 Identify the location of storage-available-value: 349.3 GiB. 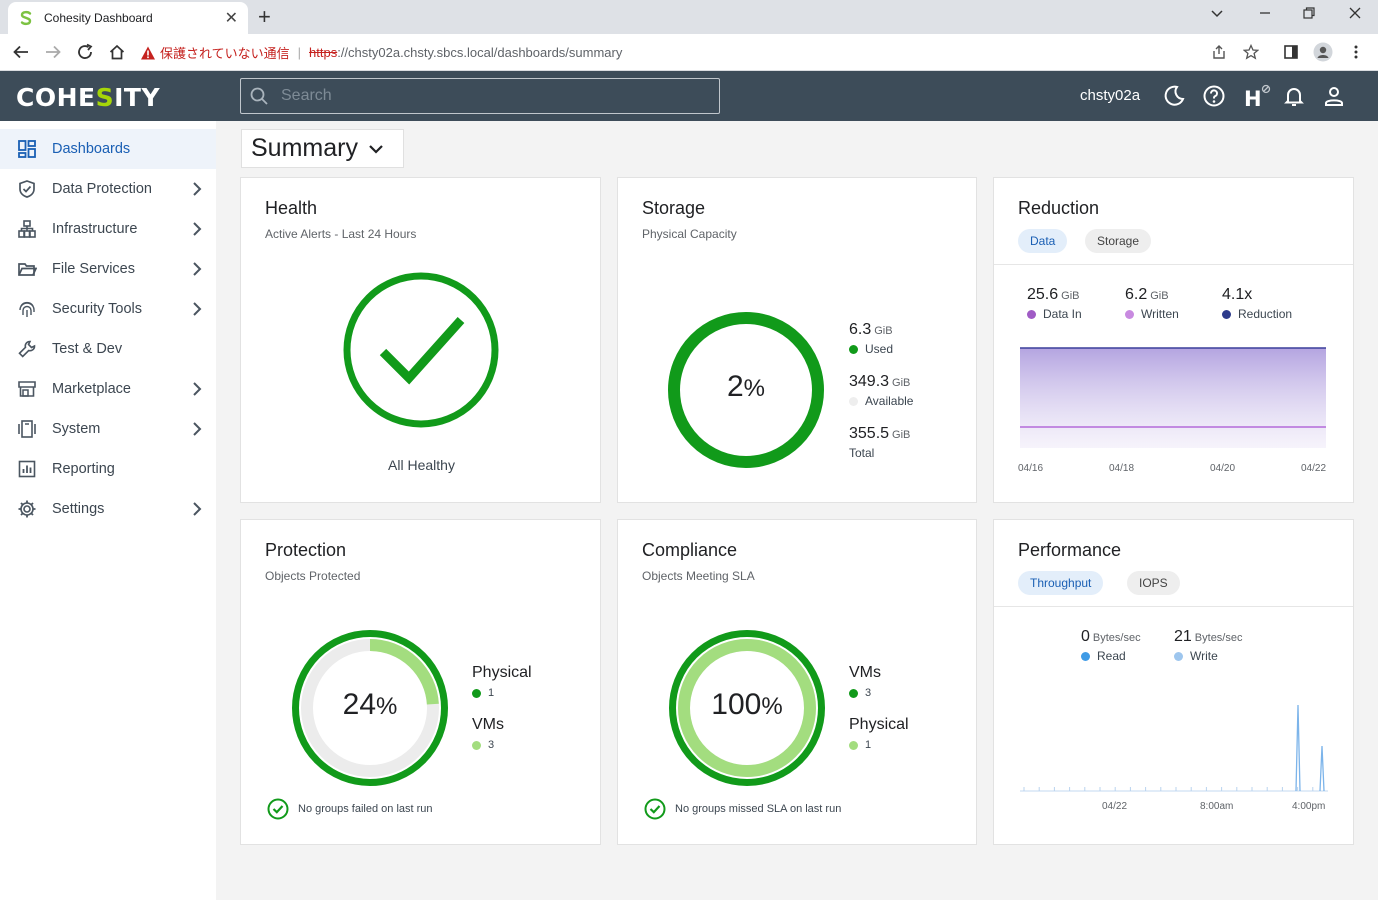
(879, 382).